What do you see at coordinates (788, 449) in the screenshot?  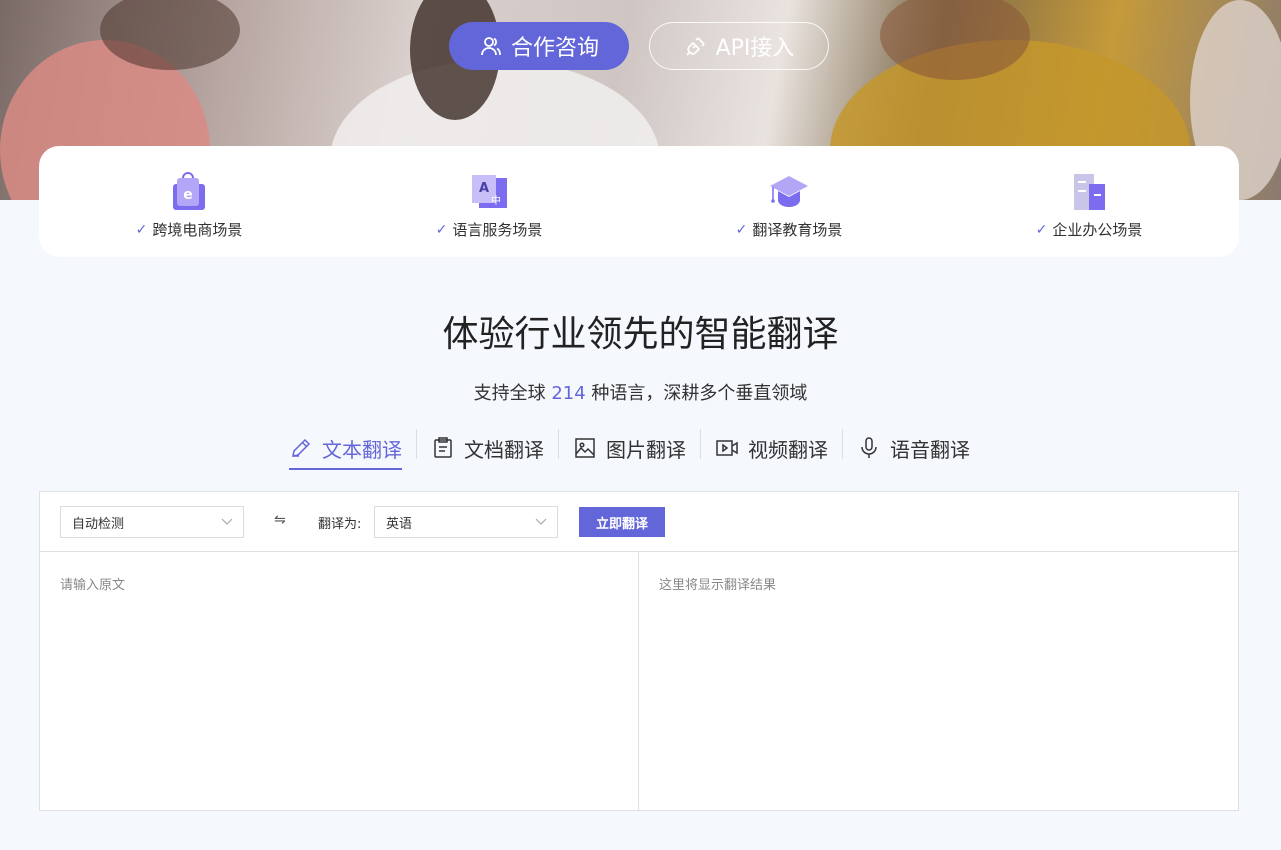 I see `tab-label: 视频翻译` at bounding box center [788, 449].